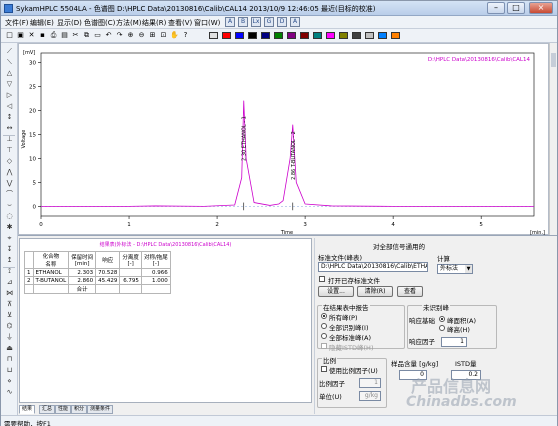 The image size is (558, 426). I want to click on copy-icon: ⧉, so click(86, 35).